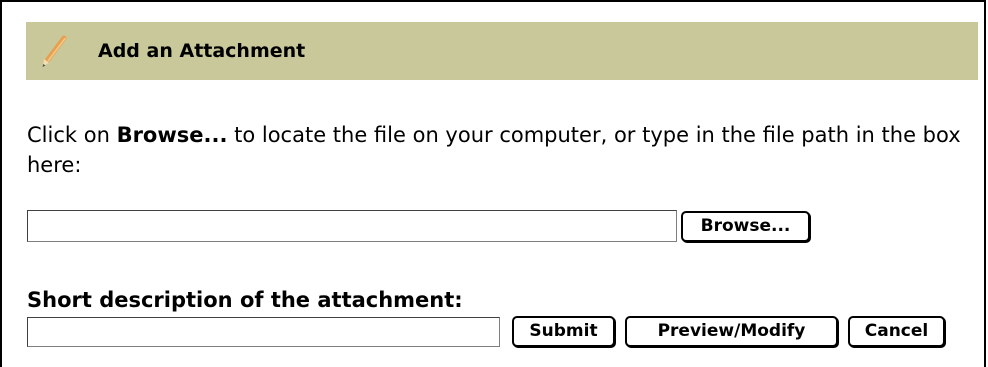  I want to click on header-title: Add an Attachment, so click(202, 51).